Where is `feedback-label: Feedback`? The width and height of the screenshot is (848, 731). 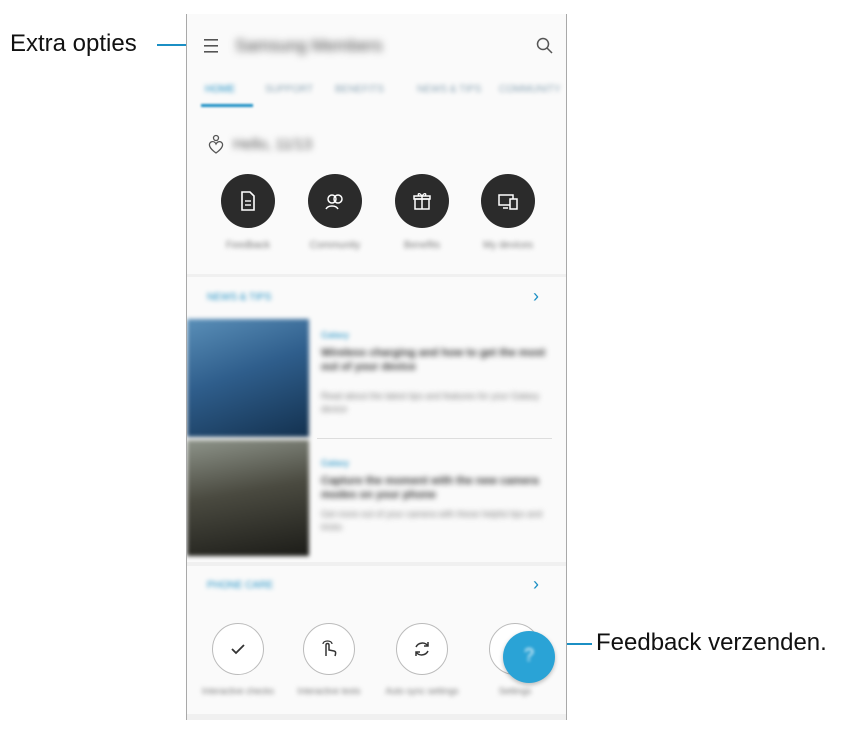 feedback-label: Feedback is located at coordinates (248, 245).